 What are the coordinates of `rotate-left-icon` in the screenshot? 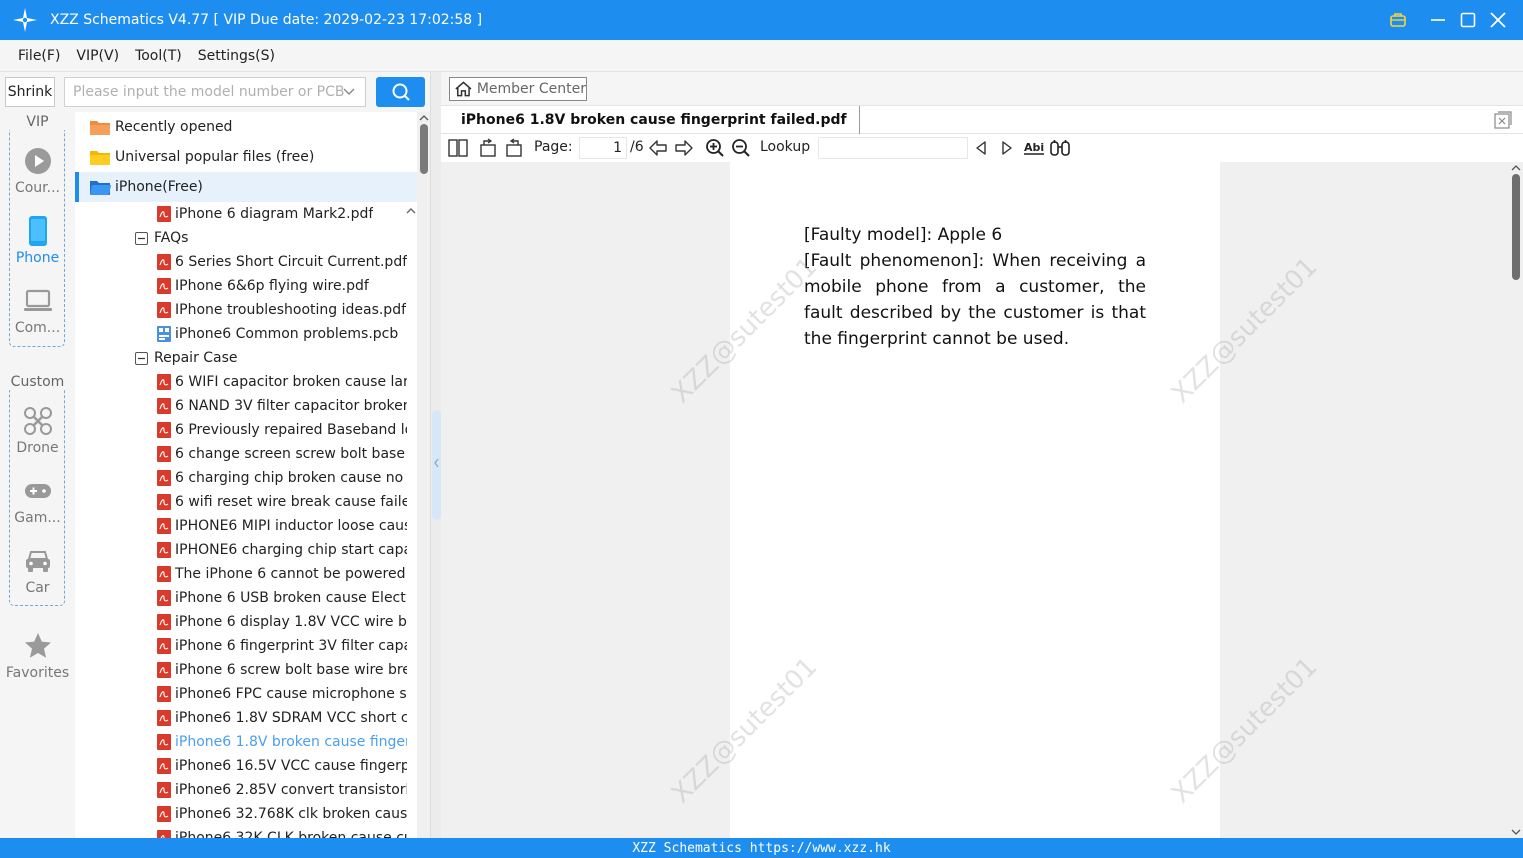 It's located at (488, 148).